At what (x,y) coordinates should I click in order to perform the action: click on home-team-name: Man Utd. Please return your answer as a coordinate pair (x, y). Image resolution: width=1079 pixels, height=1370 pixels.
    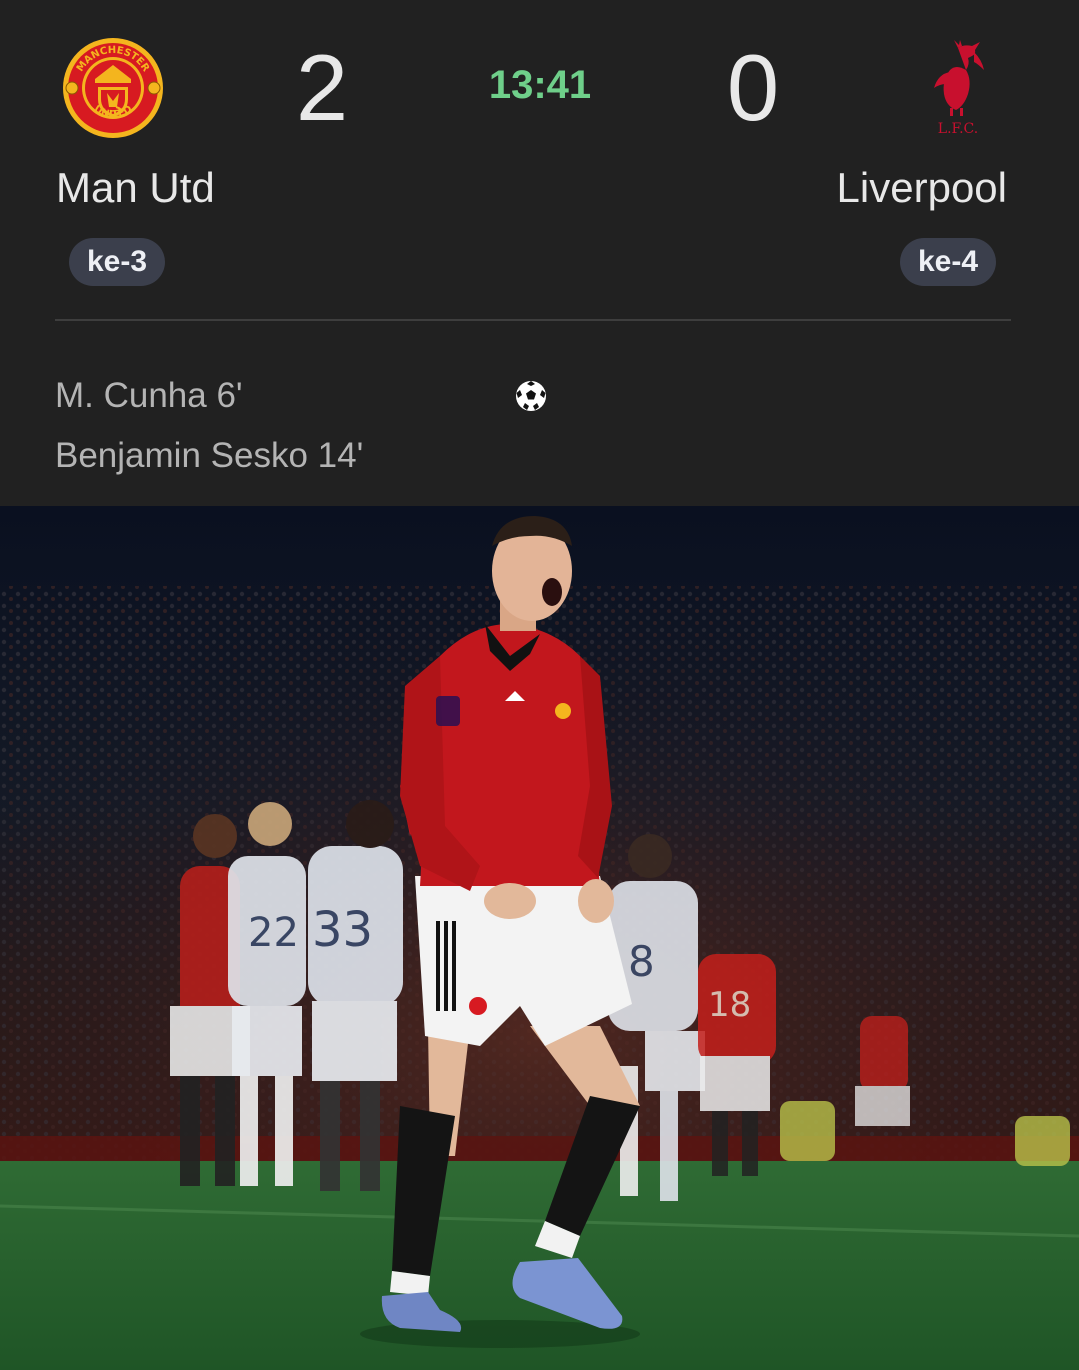
    Looking at the image, I should click on (135, 187).